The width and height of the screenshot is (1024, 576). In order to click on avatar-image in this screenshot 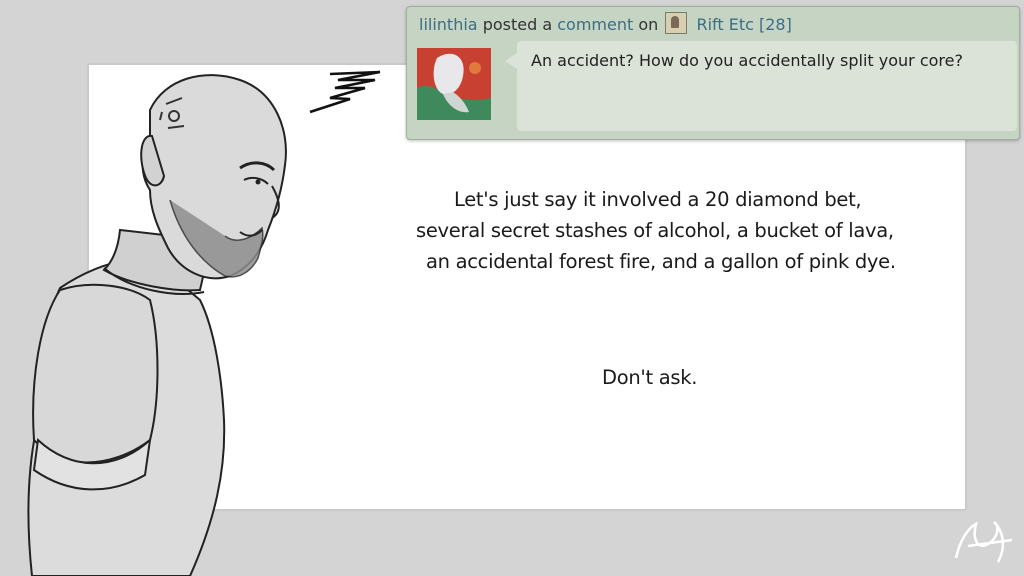, I will do `click(454, 84)`.